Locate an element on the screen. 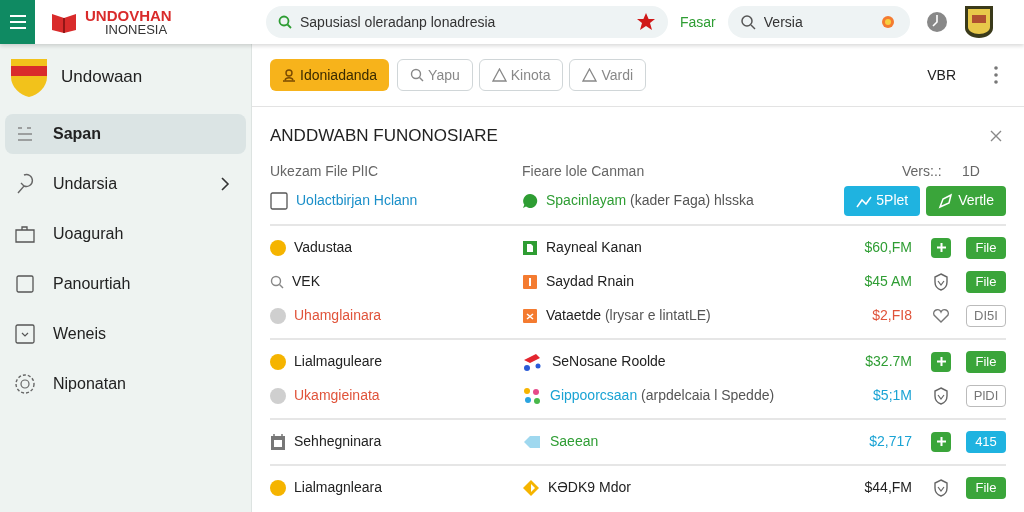  dropdown-icon is located at coordinates (25, 334).